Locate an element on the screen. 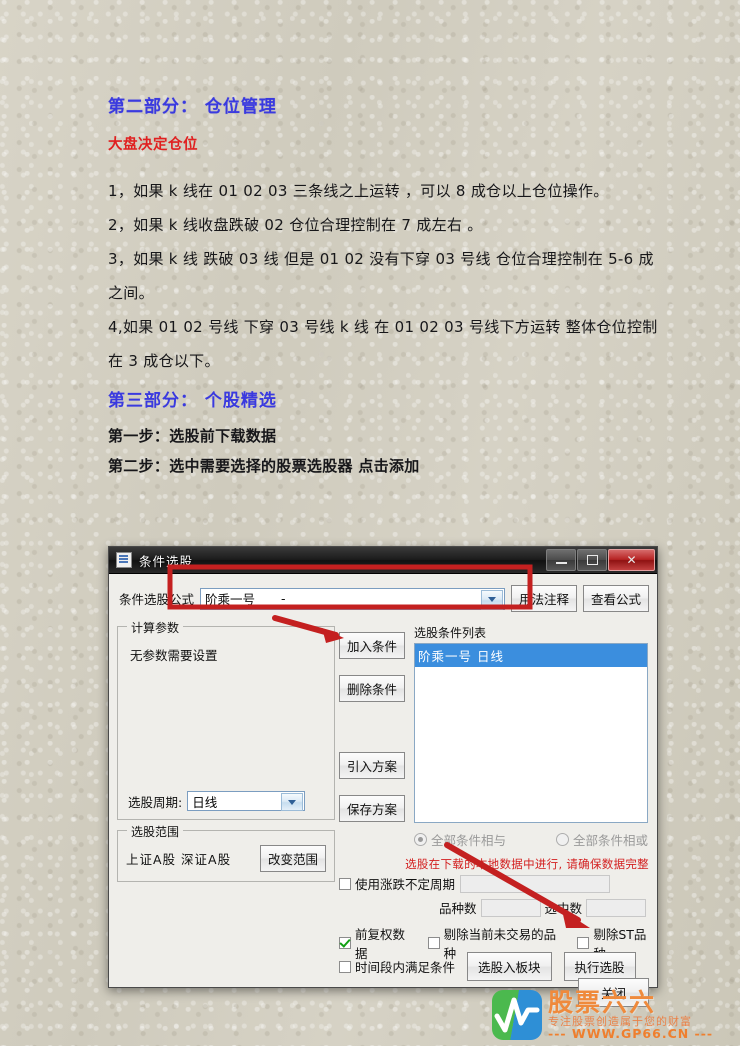  selected-count-field is located at coordinates (616, 907).